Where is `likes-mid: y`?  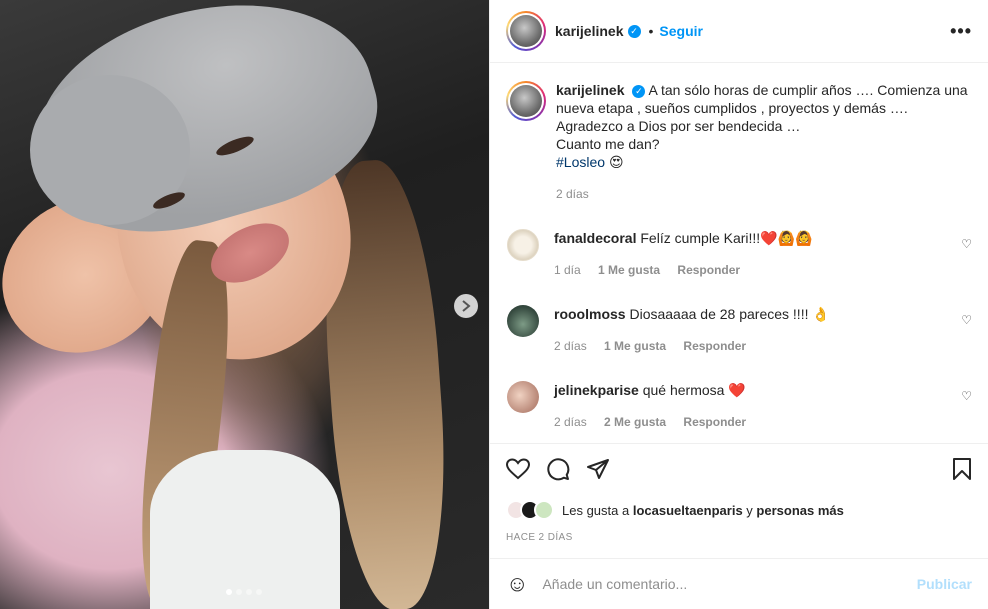
likes-mid: y is located at coordinates (749, 510).